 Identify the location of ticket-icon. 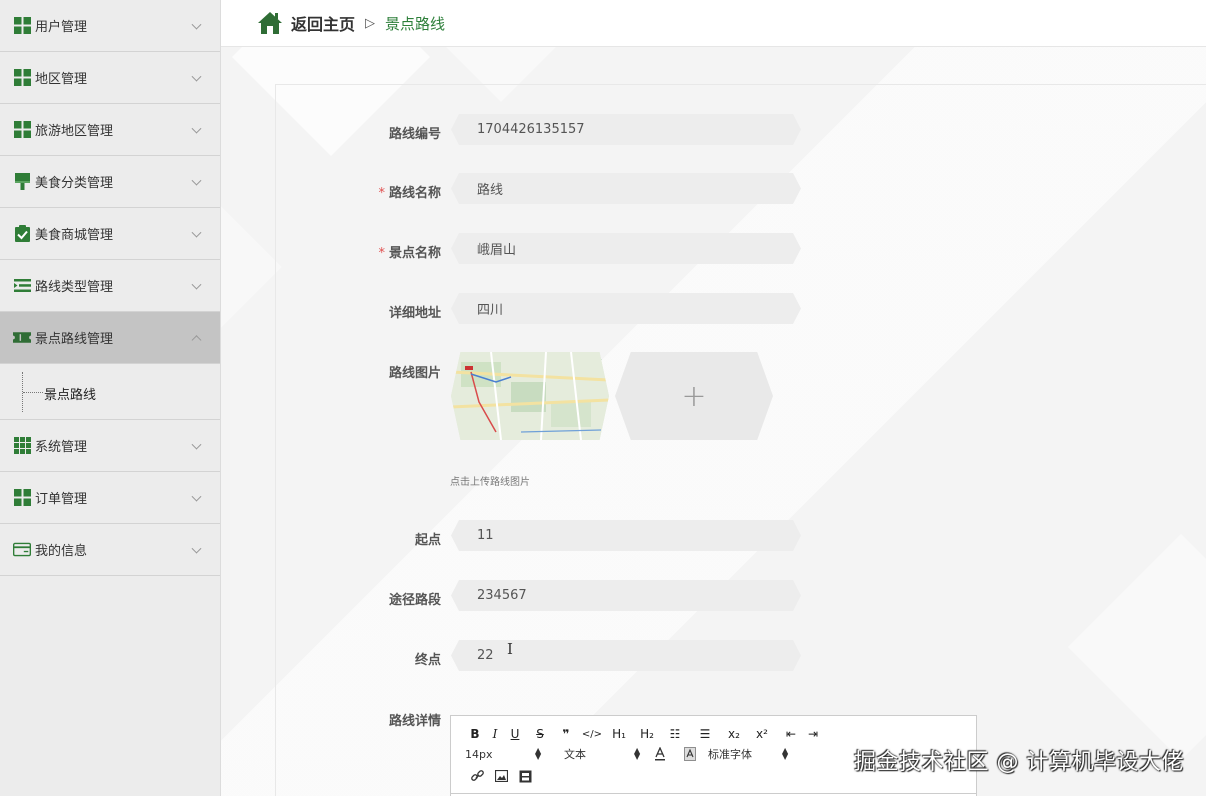
(22, 338).